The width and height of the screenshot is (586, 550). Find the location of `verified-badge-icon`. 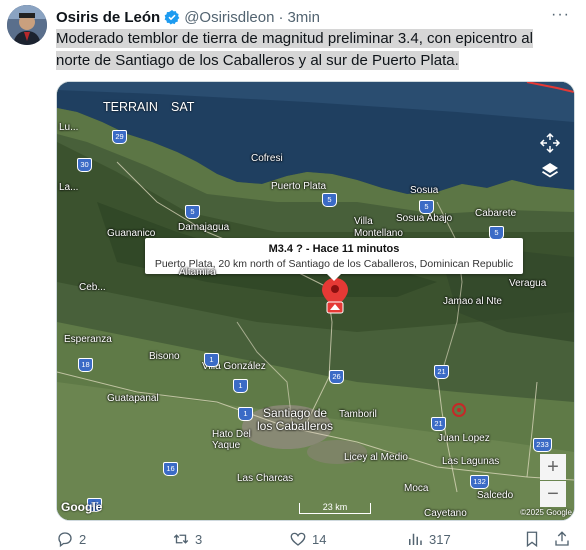

verified-badge-icon is located at coordinates (172, 17).